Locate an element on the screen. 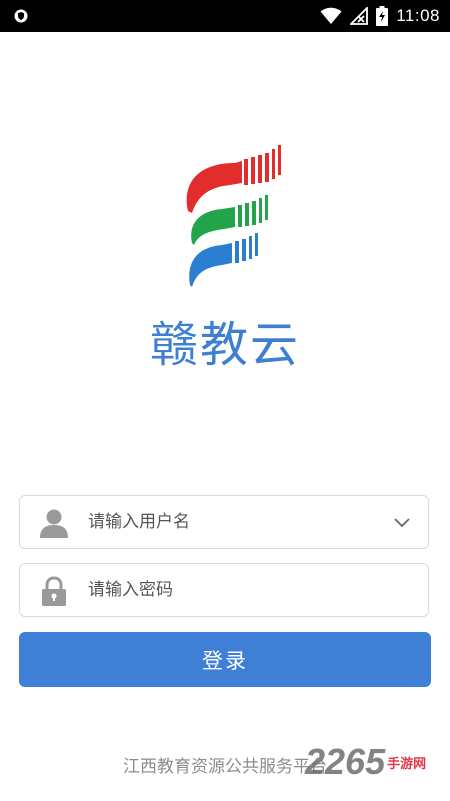 Image resolution: width=450 pixels, height=801 pixels. watermark-site: 手游网 is located at coordinates (407, 764).